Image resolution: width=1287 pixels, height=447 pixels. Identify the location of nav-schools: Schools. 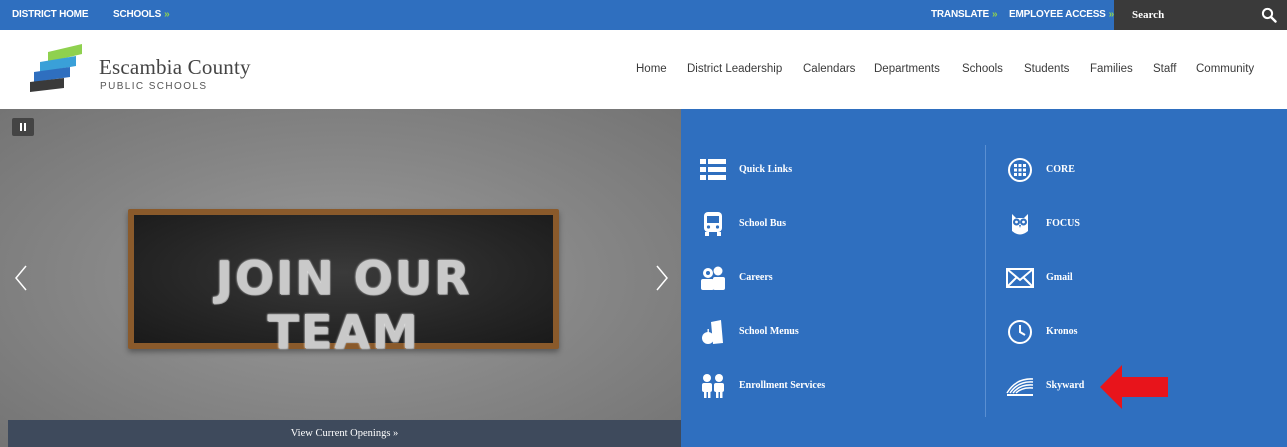
(982, 69).